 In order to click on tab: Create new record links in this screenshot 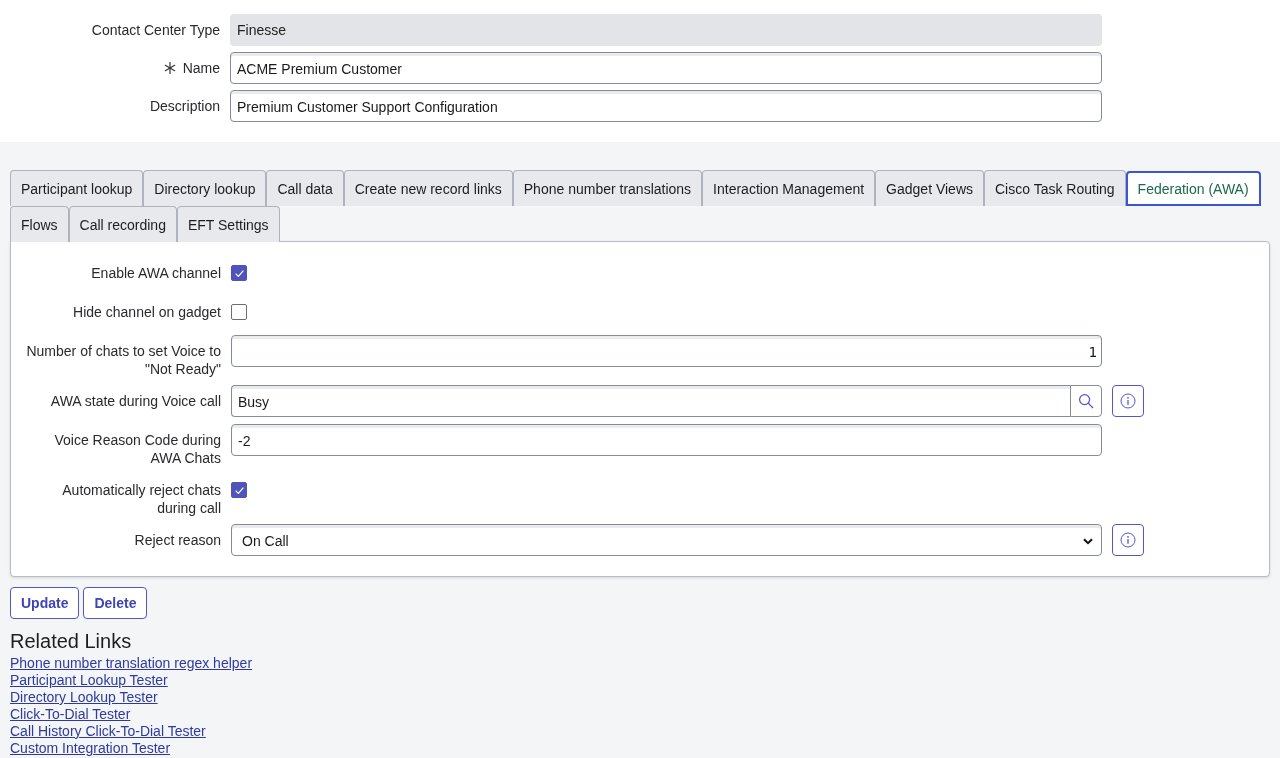, I will do `click(428, 188)`.